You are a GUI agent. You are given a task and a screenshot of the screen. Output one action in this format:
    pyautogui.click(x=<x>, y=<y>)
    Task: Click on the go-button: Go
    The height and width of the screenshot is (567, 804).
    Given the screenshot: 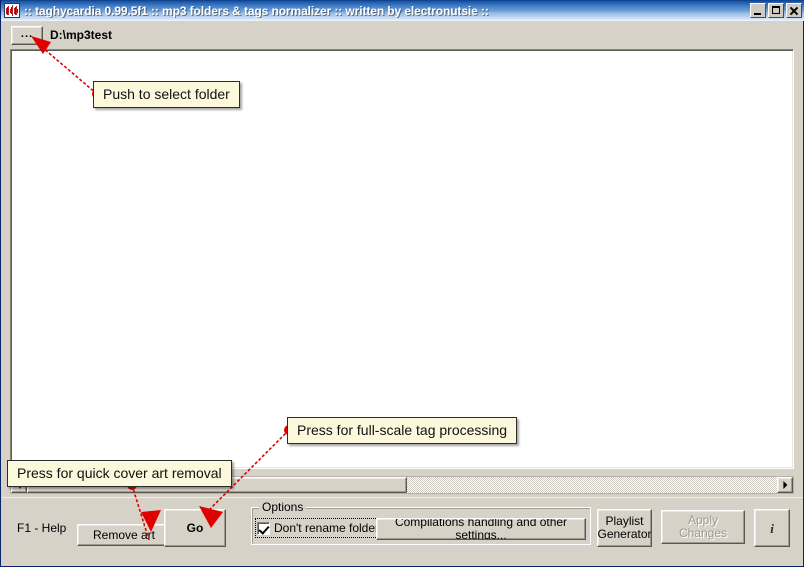 What is the action you would take?
    pyautogui.click(x=195, y=528)
    